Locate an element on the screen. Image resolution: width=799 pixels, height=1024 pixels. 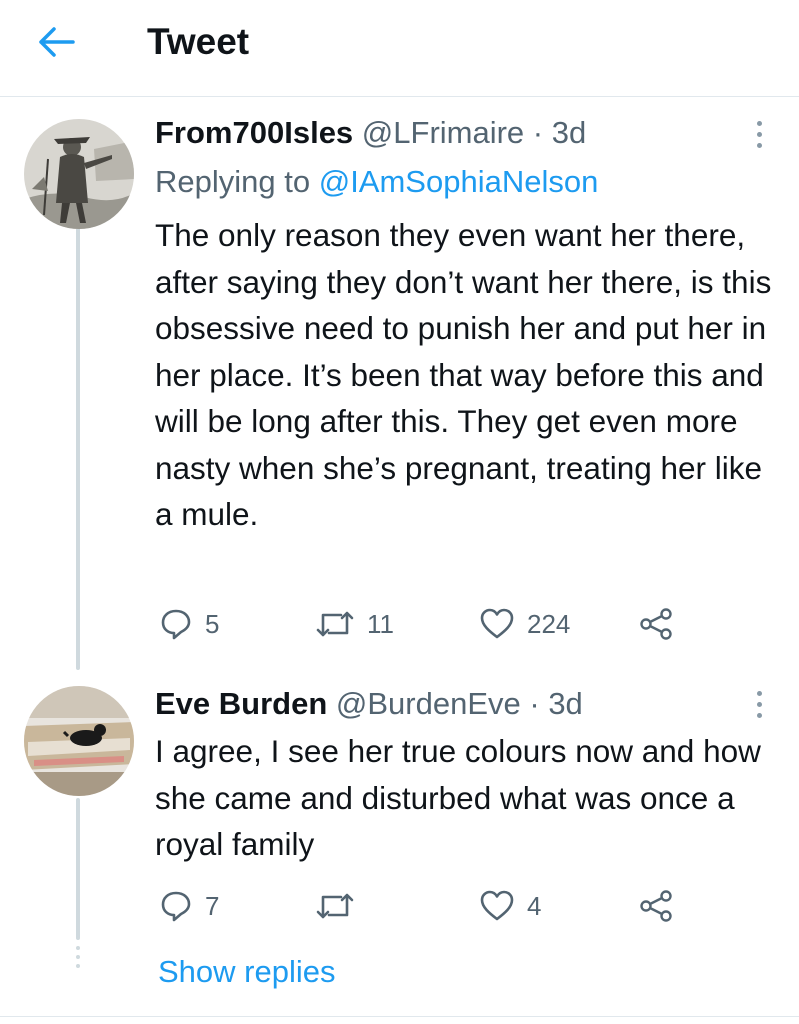
back-button is located at coordinates (56, 42).